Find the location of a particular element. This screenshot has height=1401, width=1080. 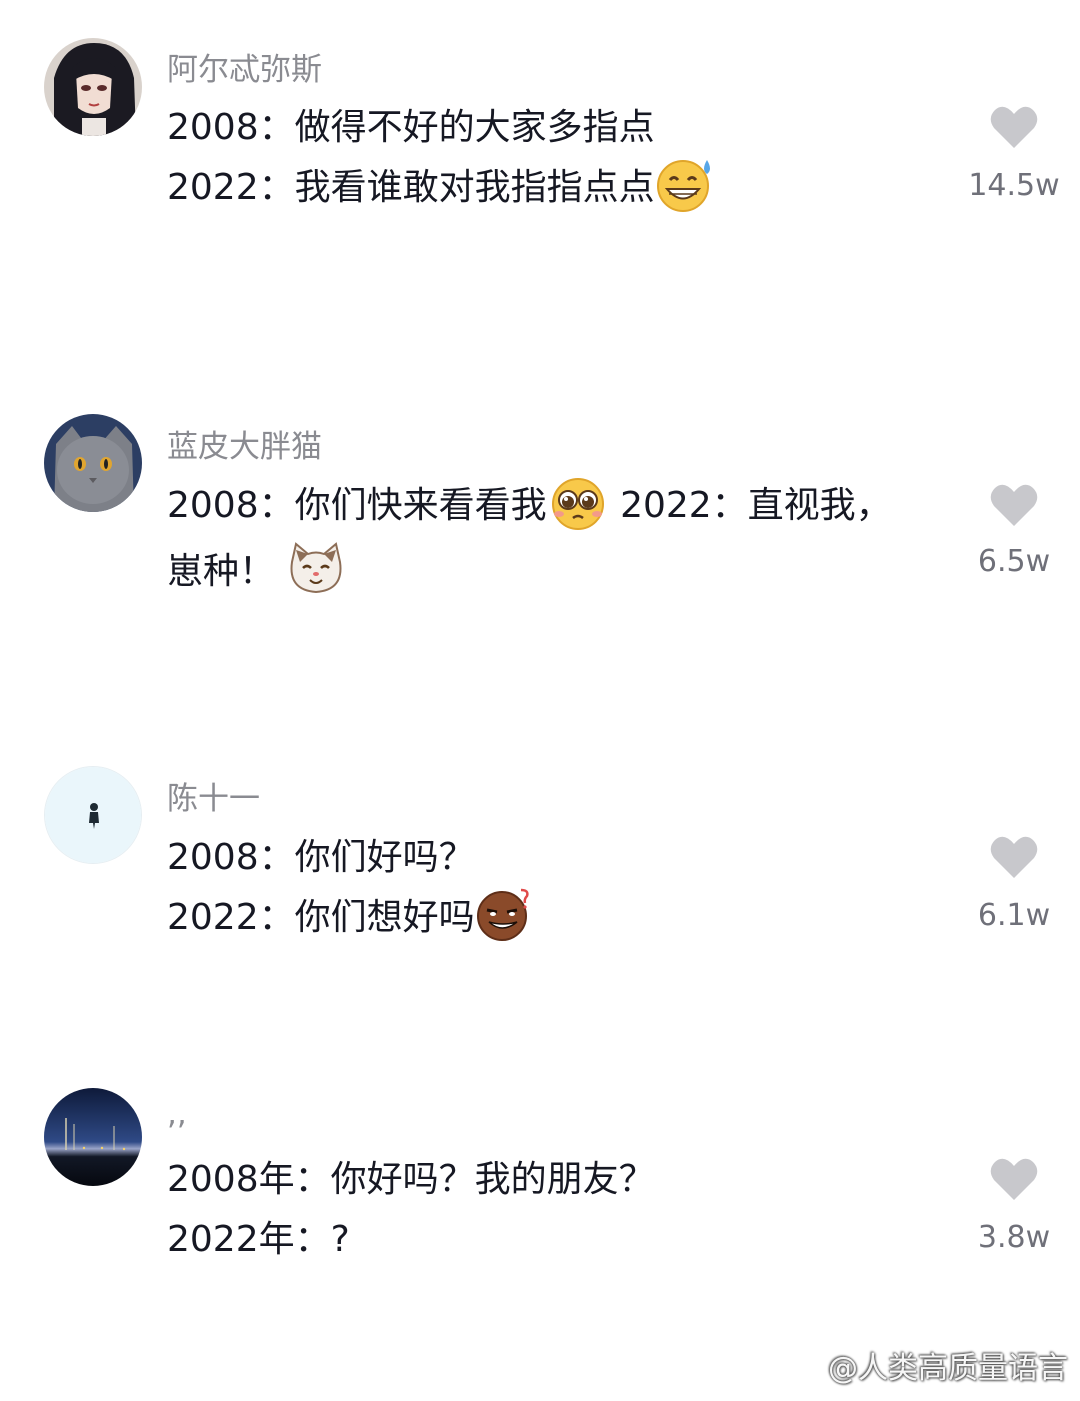

grin-sweat-emoji is located at coordinates (683, 186).